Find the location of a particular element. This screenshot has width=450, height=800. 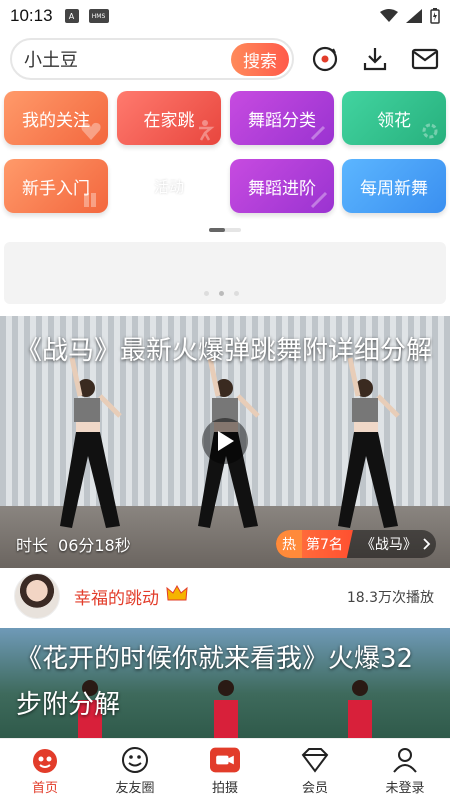

tile-beginner: 新手入门 is located at coordinates (56, 186).